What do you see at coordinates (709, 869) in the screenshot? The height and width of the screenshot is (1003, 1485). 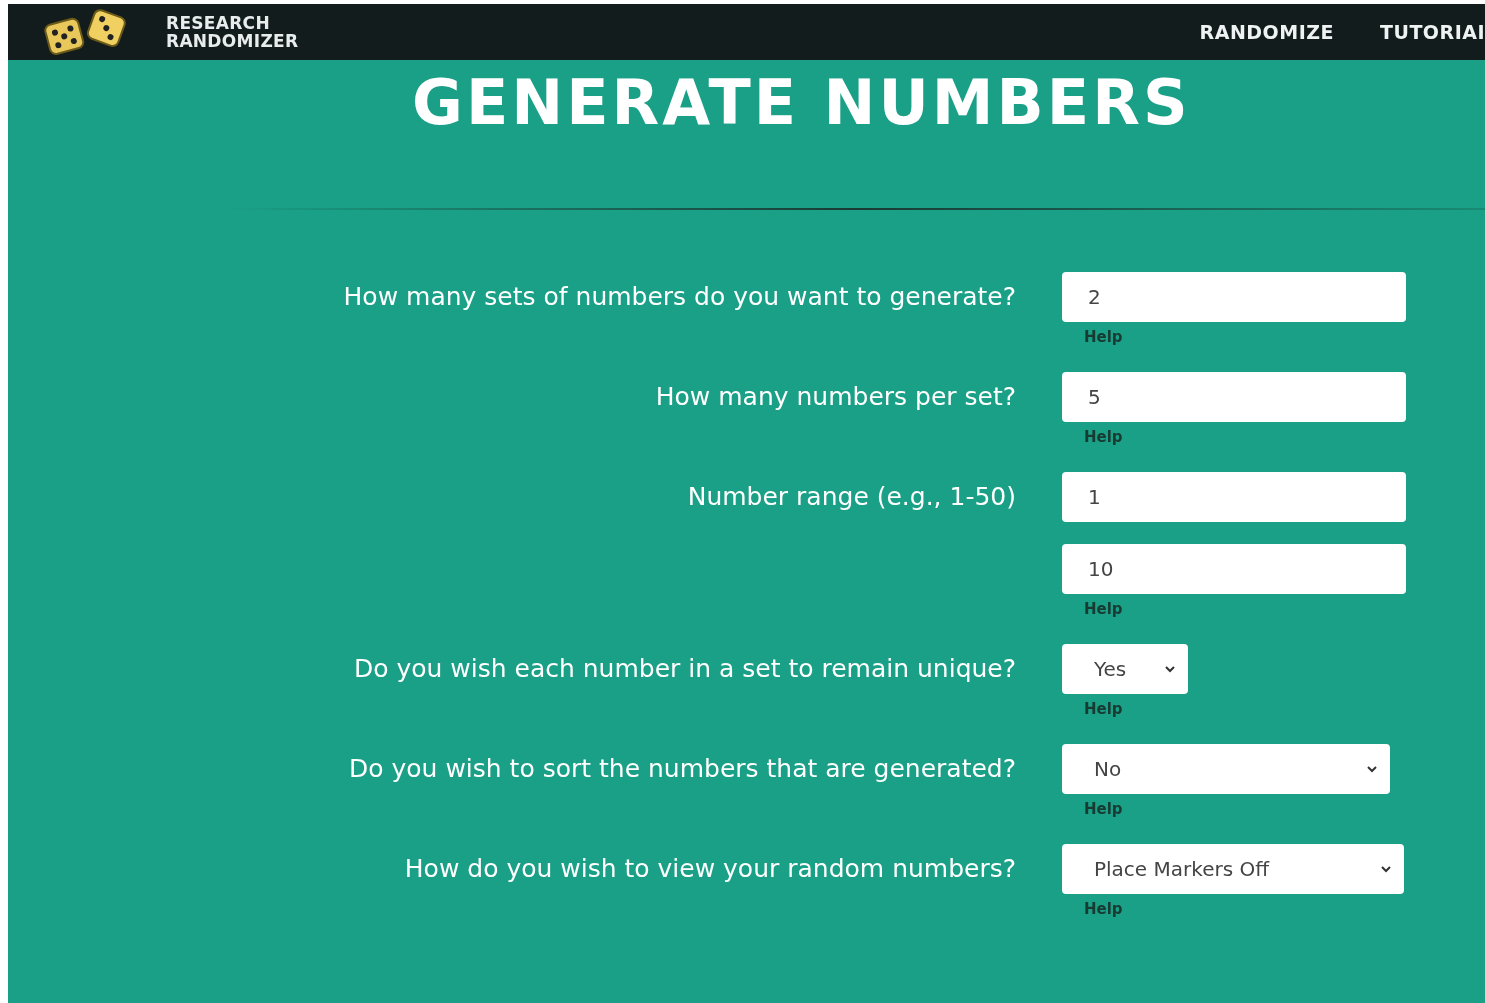 I see `question-label: How do you wish to view your random numbers?` at bounding box center [709, 869].